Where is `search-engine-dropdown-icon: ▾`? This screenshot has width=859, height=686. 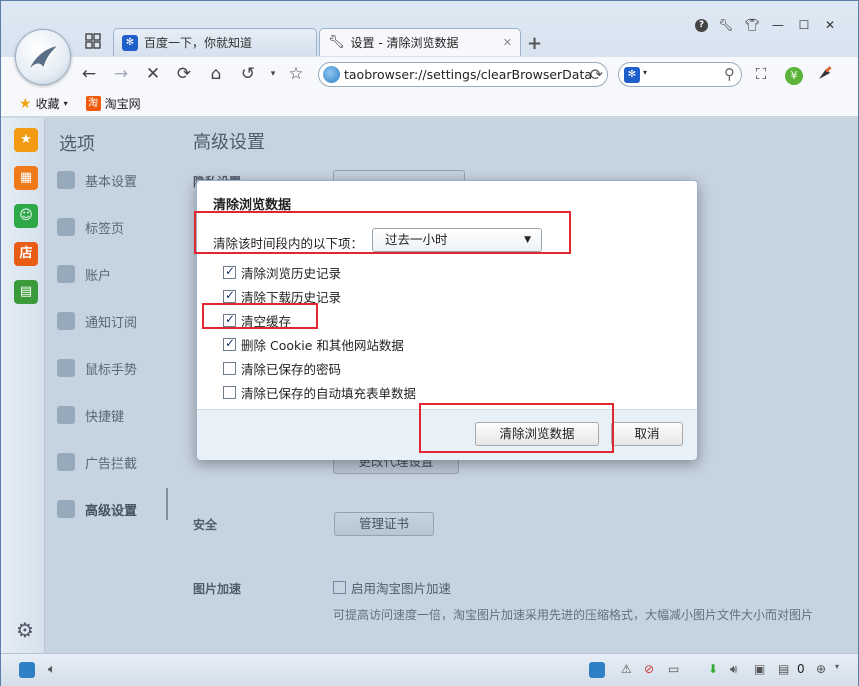
search-engine-dropdown-icon: ▾ is located at coordinates (645, 72).